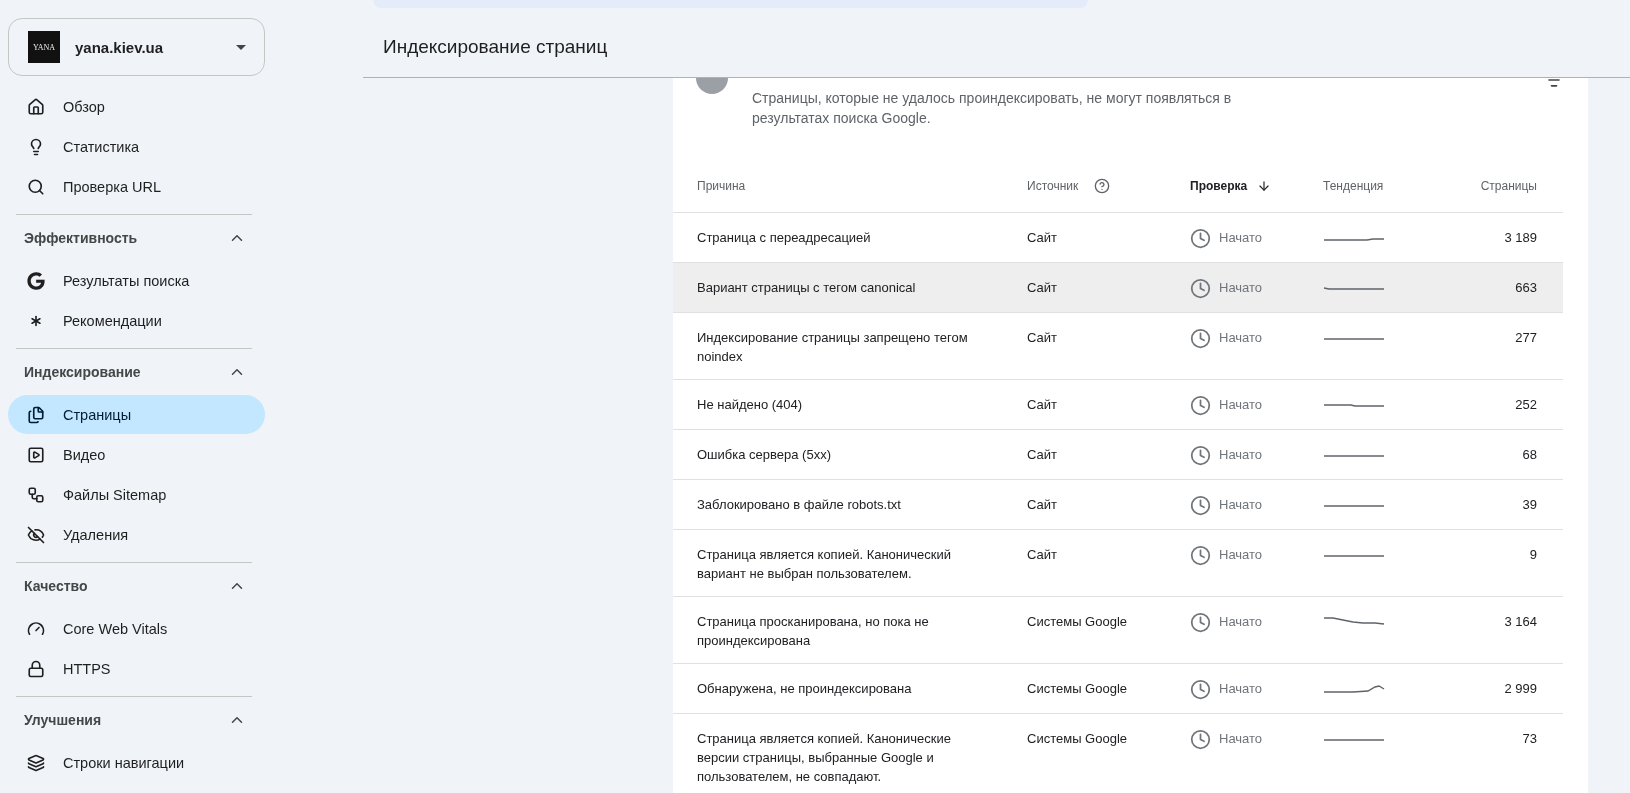  What do you see at coordinates (850, 288) in the screenshot?
I see `table-cell: Вариант страницы с тегом canonical` at bounding box center [850, 288].